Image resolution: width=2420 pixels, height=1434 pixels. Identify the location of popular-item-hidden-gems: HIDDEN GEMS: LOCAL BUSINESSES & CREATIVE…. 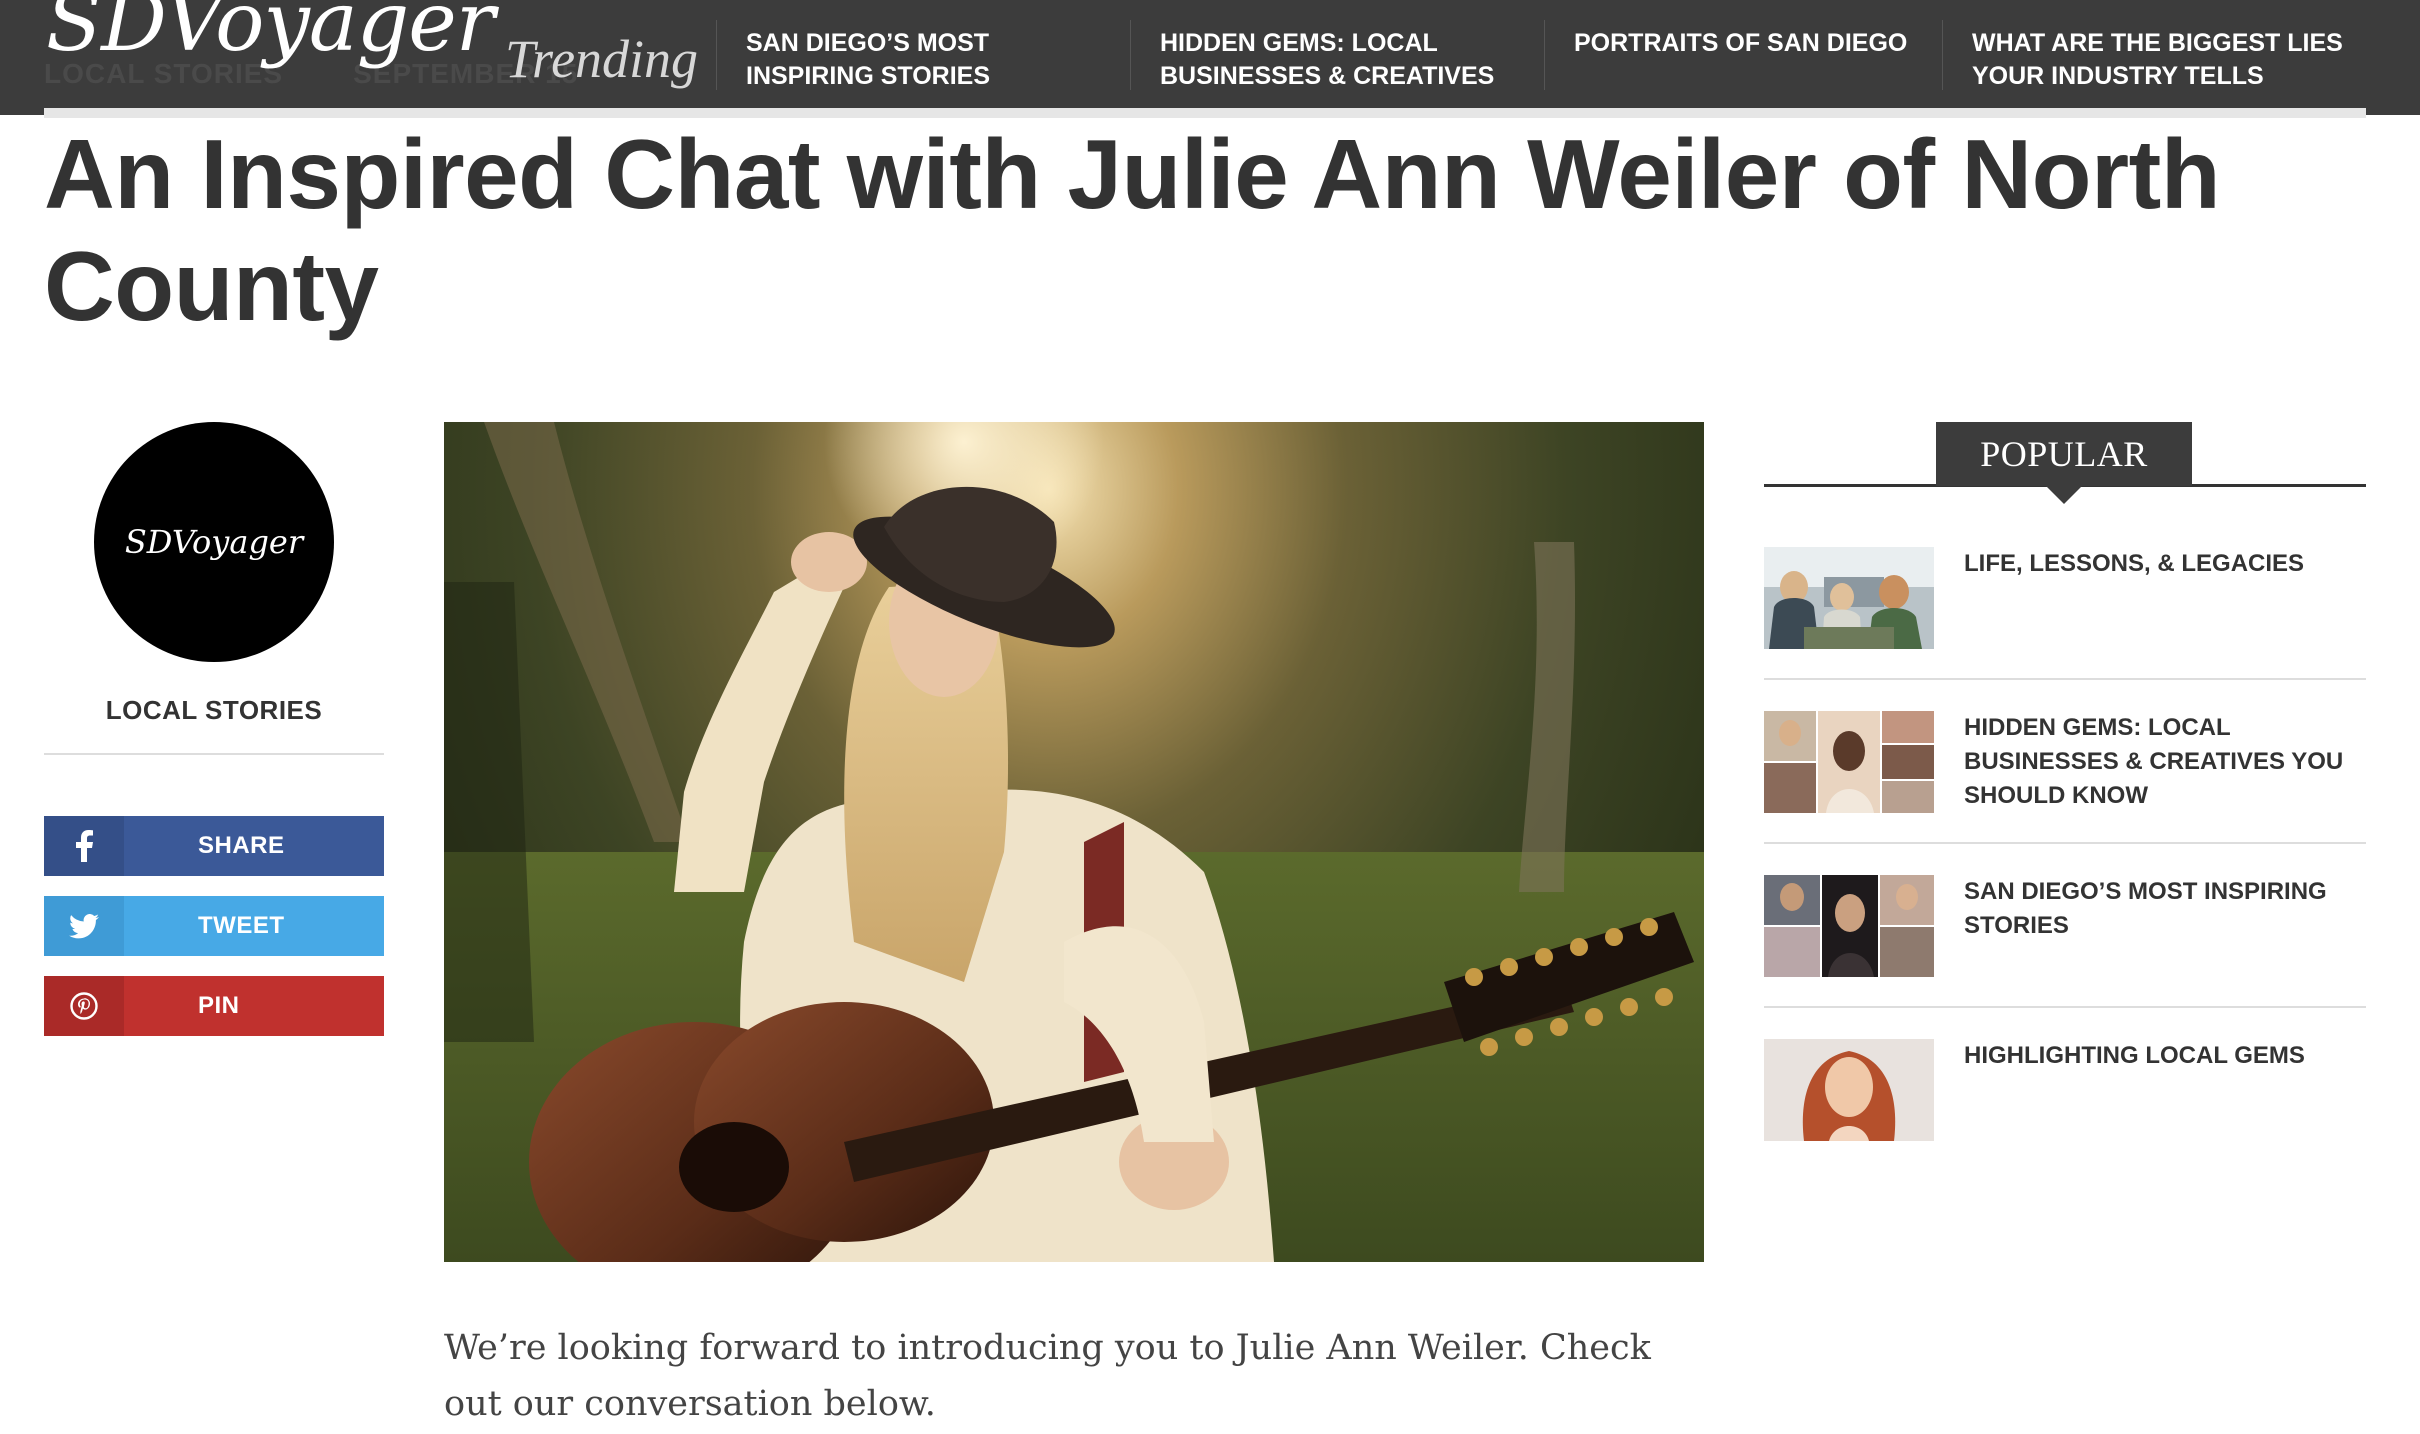
(2065, 793).